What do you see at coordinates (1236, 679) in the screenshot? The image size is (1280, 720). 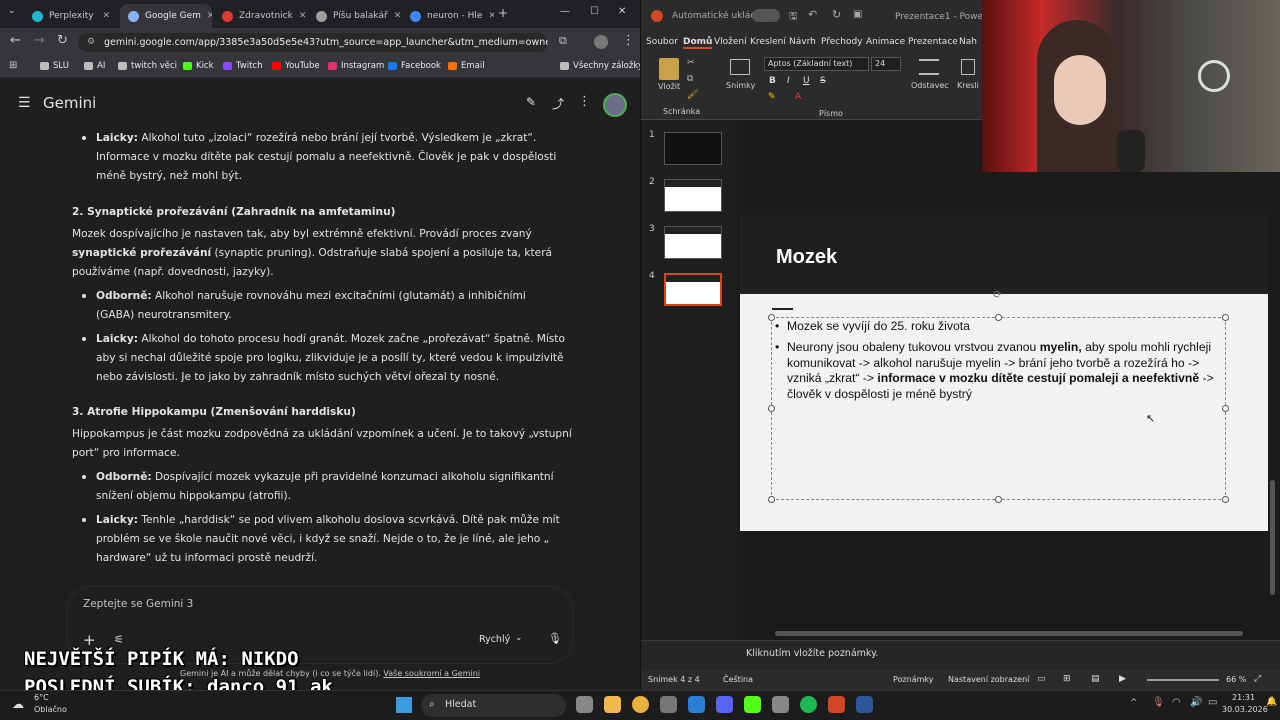 I see `zoom-level: 66 %` at bounding box center [1236, 679].